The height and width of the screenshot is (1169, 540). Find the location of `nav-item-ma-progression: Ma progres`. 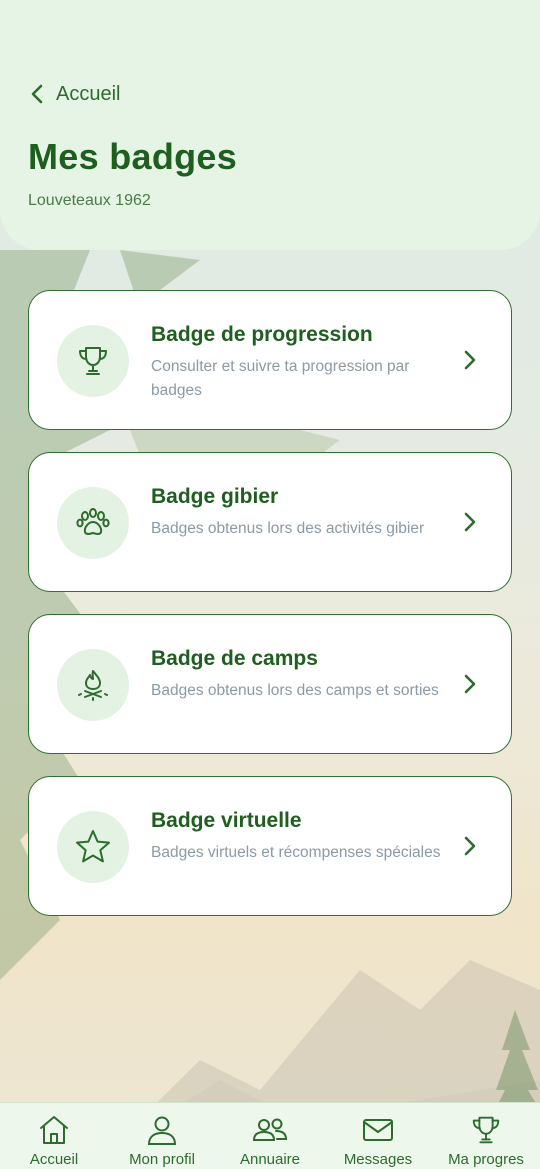

nav-item-ma-progression: Ma progres is located at coordinates (486, 1136).